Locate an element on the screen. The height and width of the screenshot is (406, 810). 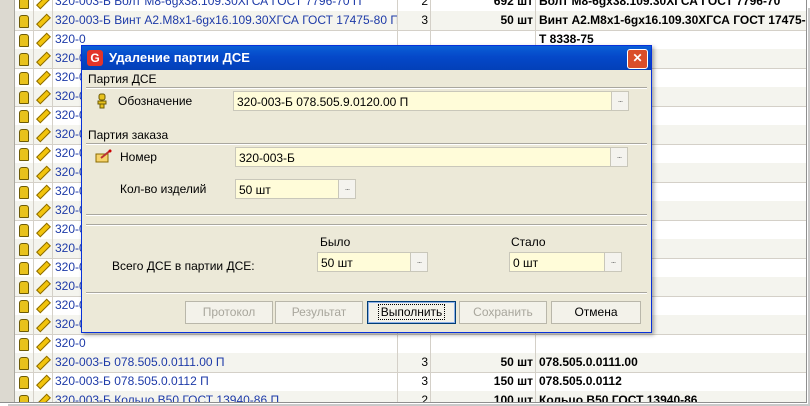
close-button: ✕ is located at coordinates (637, 59).